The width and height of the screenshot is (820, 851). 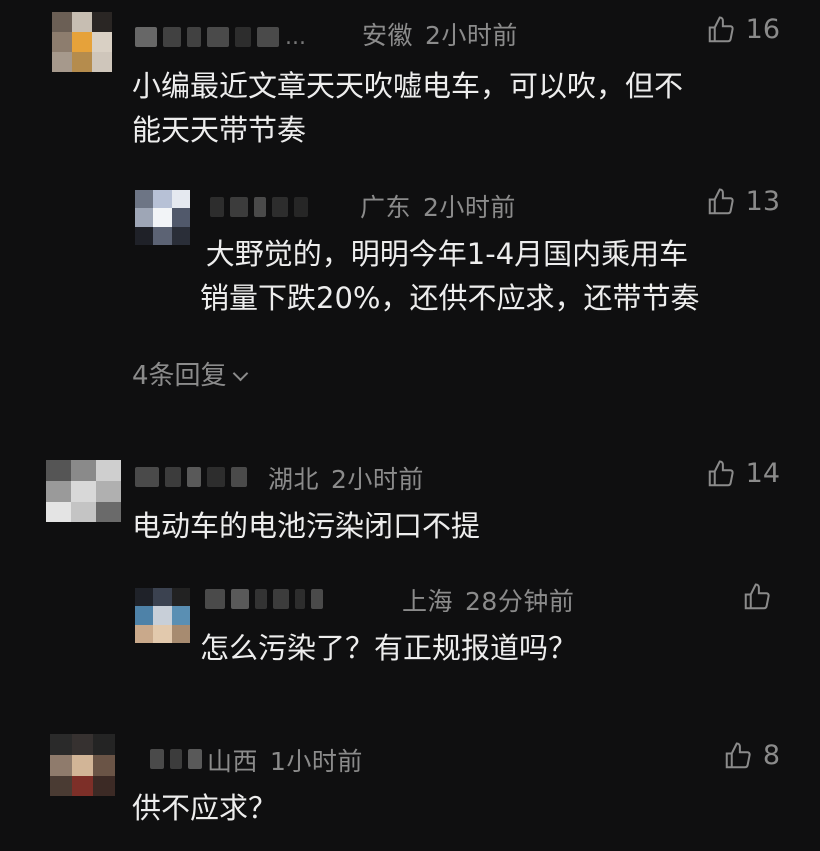 I want to click on like-count: 16, so click(x=762, y=29).